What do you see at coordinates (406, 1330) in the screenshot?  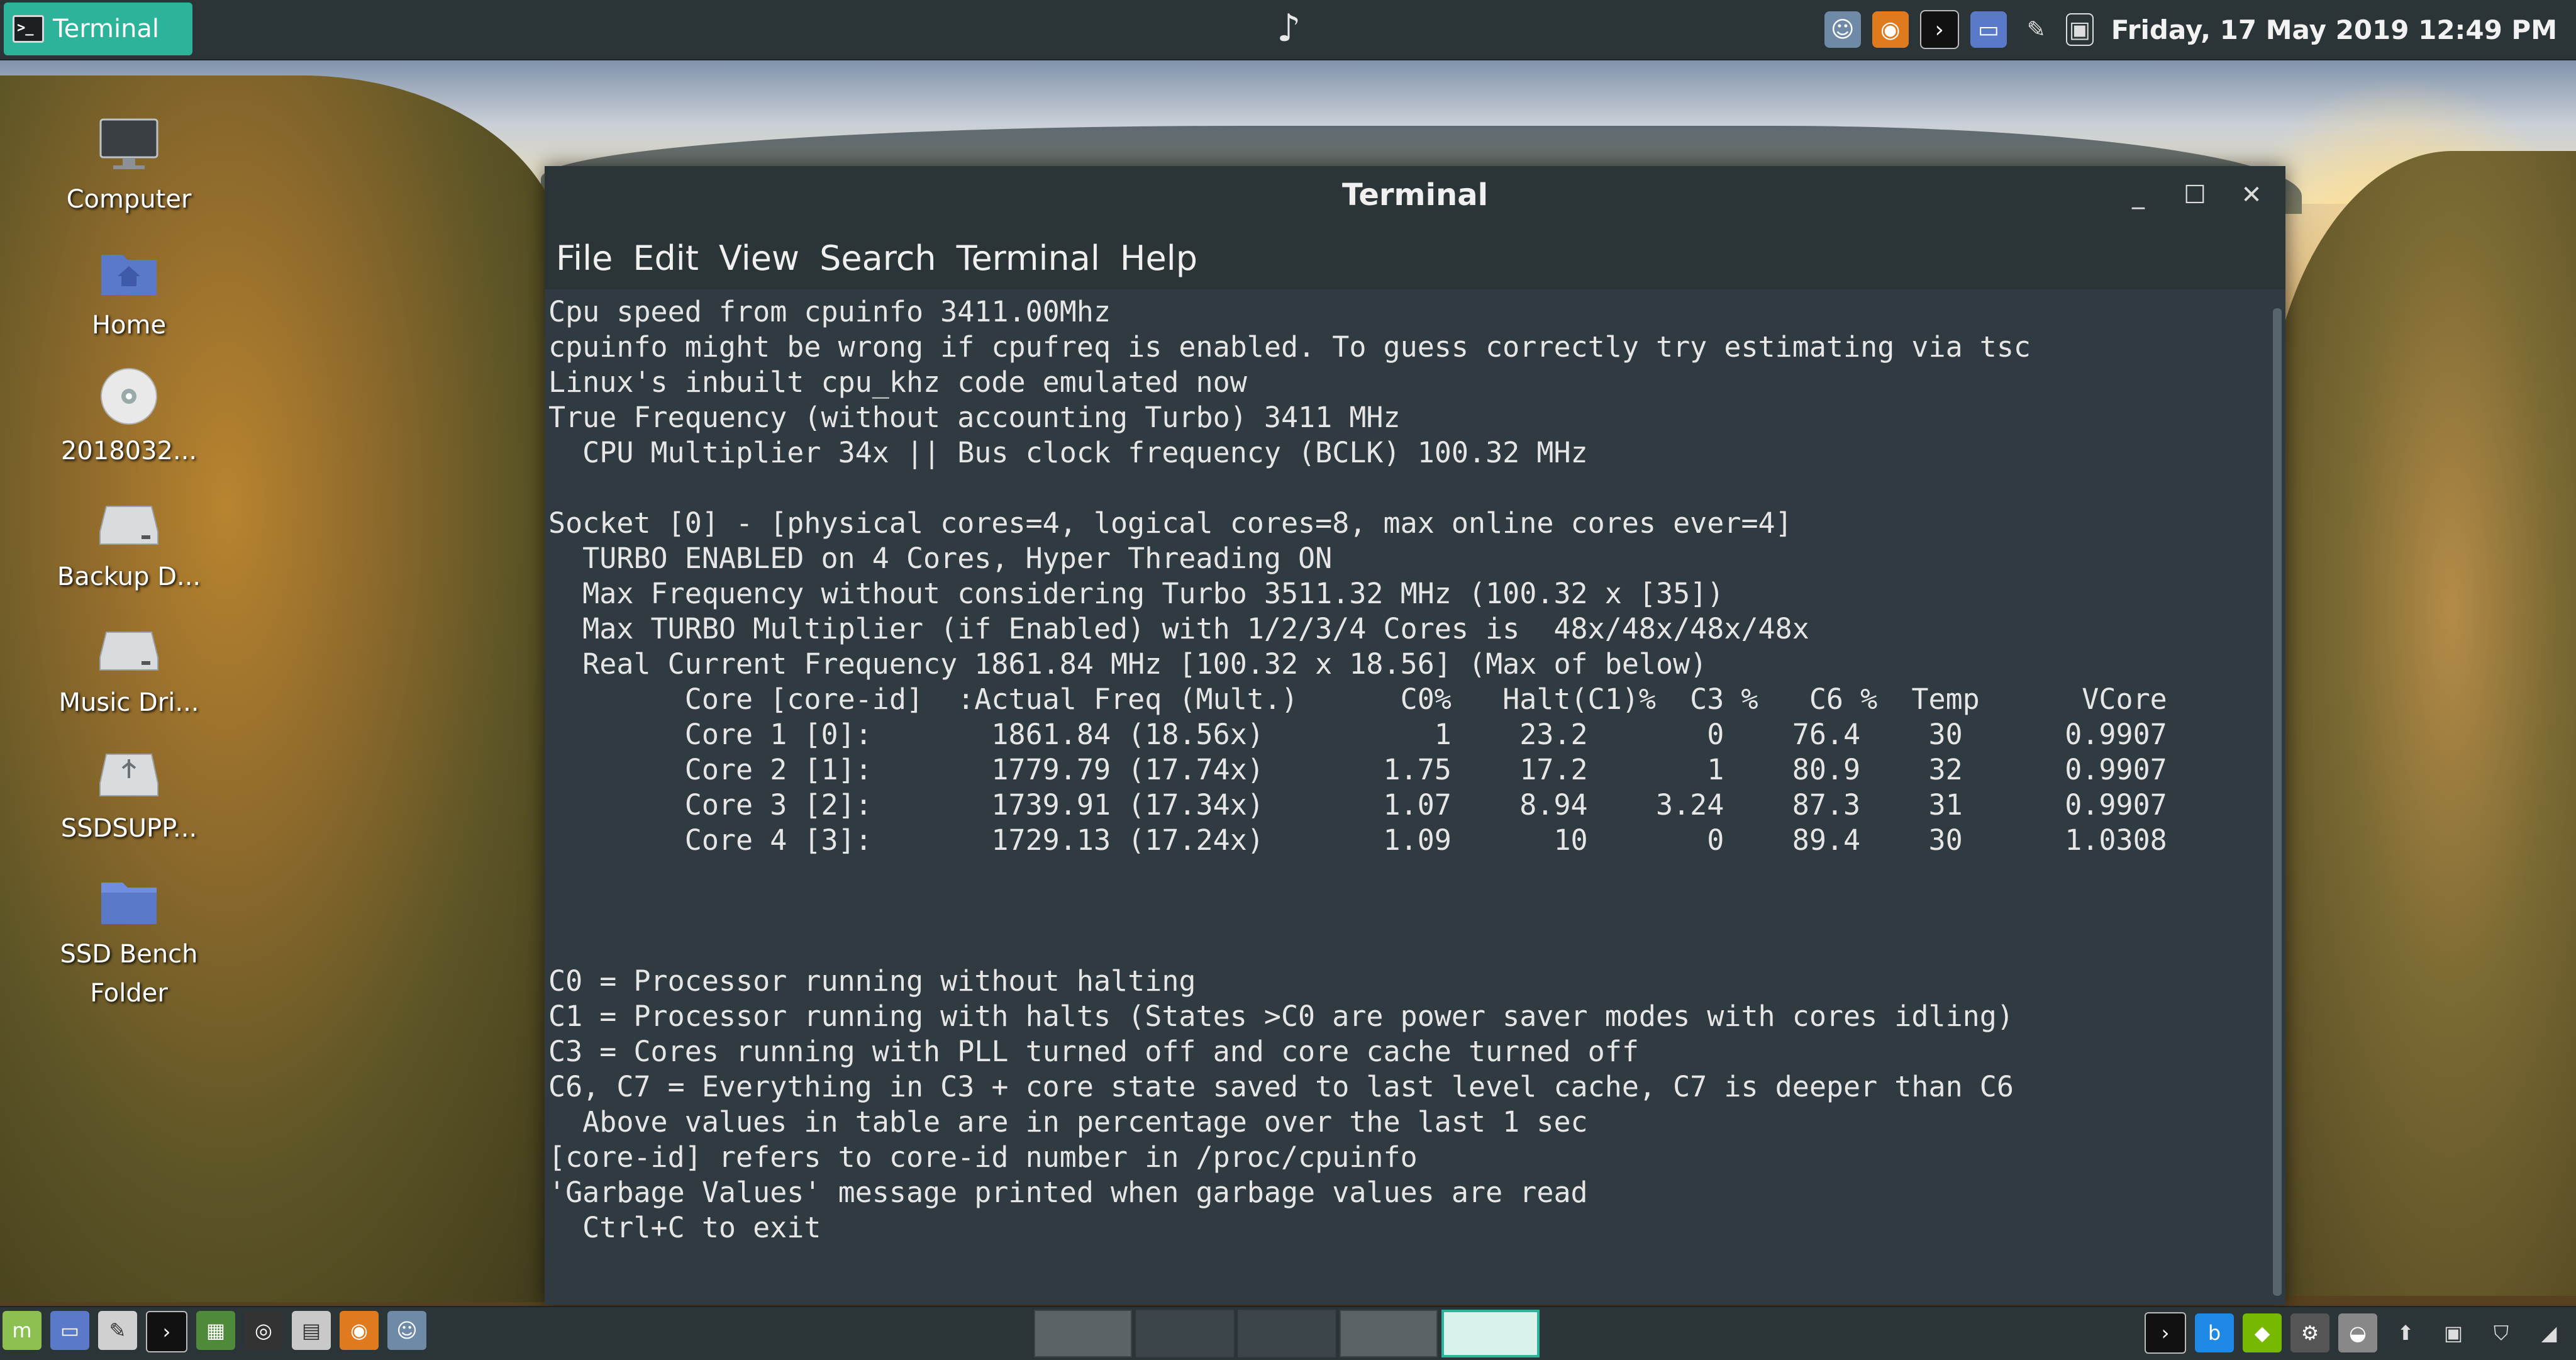 I see `screenshot-icon: ☺` at bounding box center [406, 1330].